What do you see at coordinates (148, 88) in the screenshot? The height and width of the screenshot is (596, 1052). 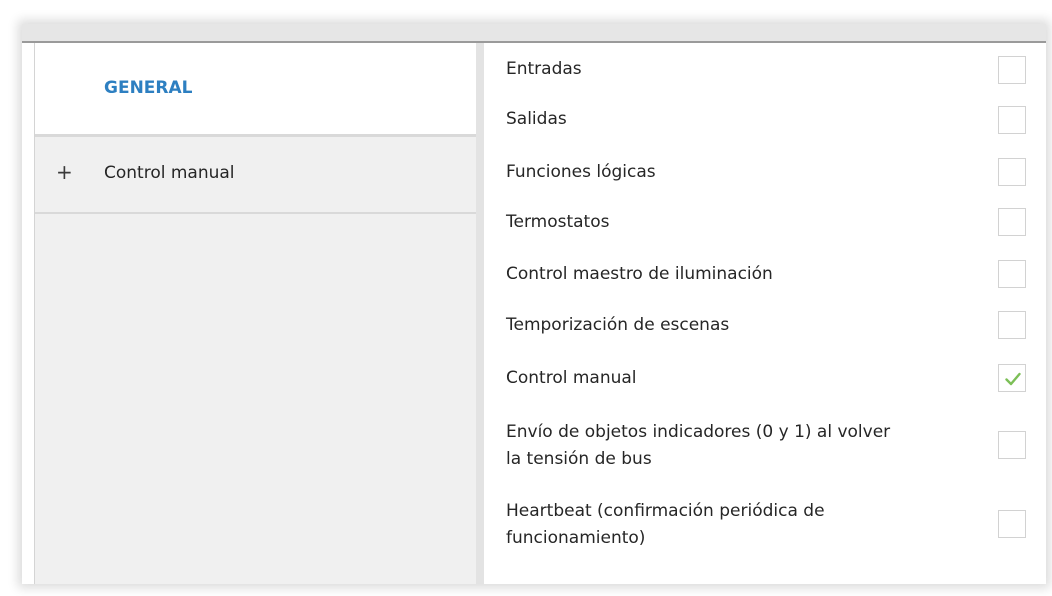 I see `sidebar-item-label: GENERAL` at bounding box center [148, 88].